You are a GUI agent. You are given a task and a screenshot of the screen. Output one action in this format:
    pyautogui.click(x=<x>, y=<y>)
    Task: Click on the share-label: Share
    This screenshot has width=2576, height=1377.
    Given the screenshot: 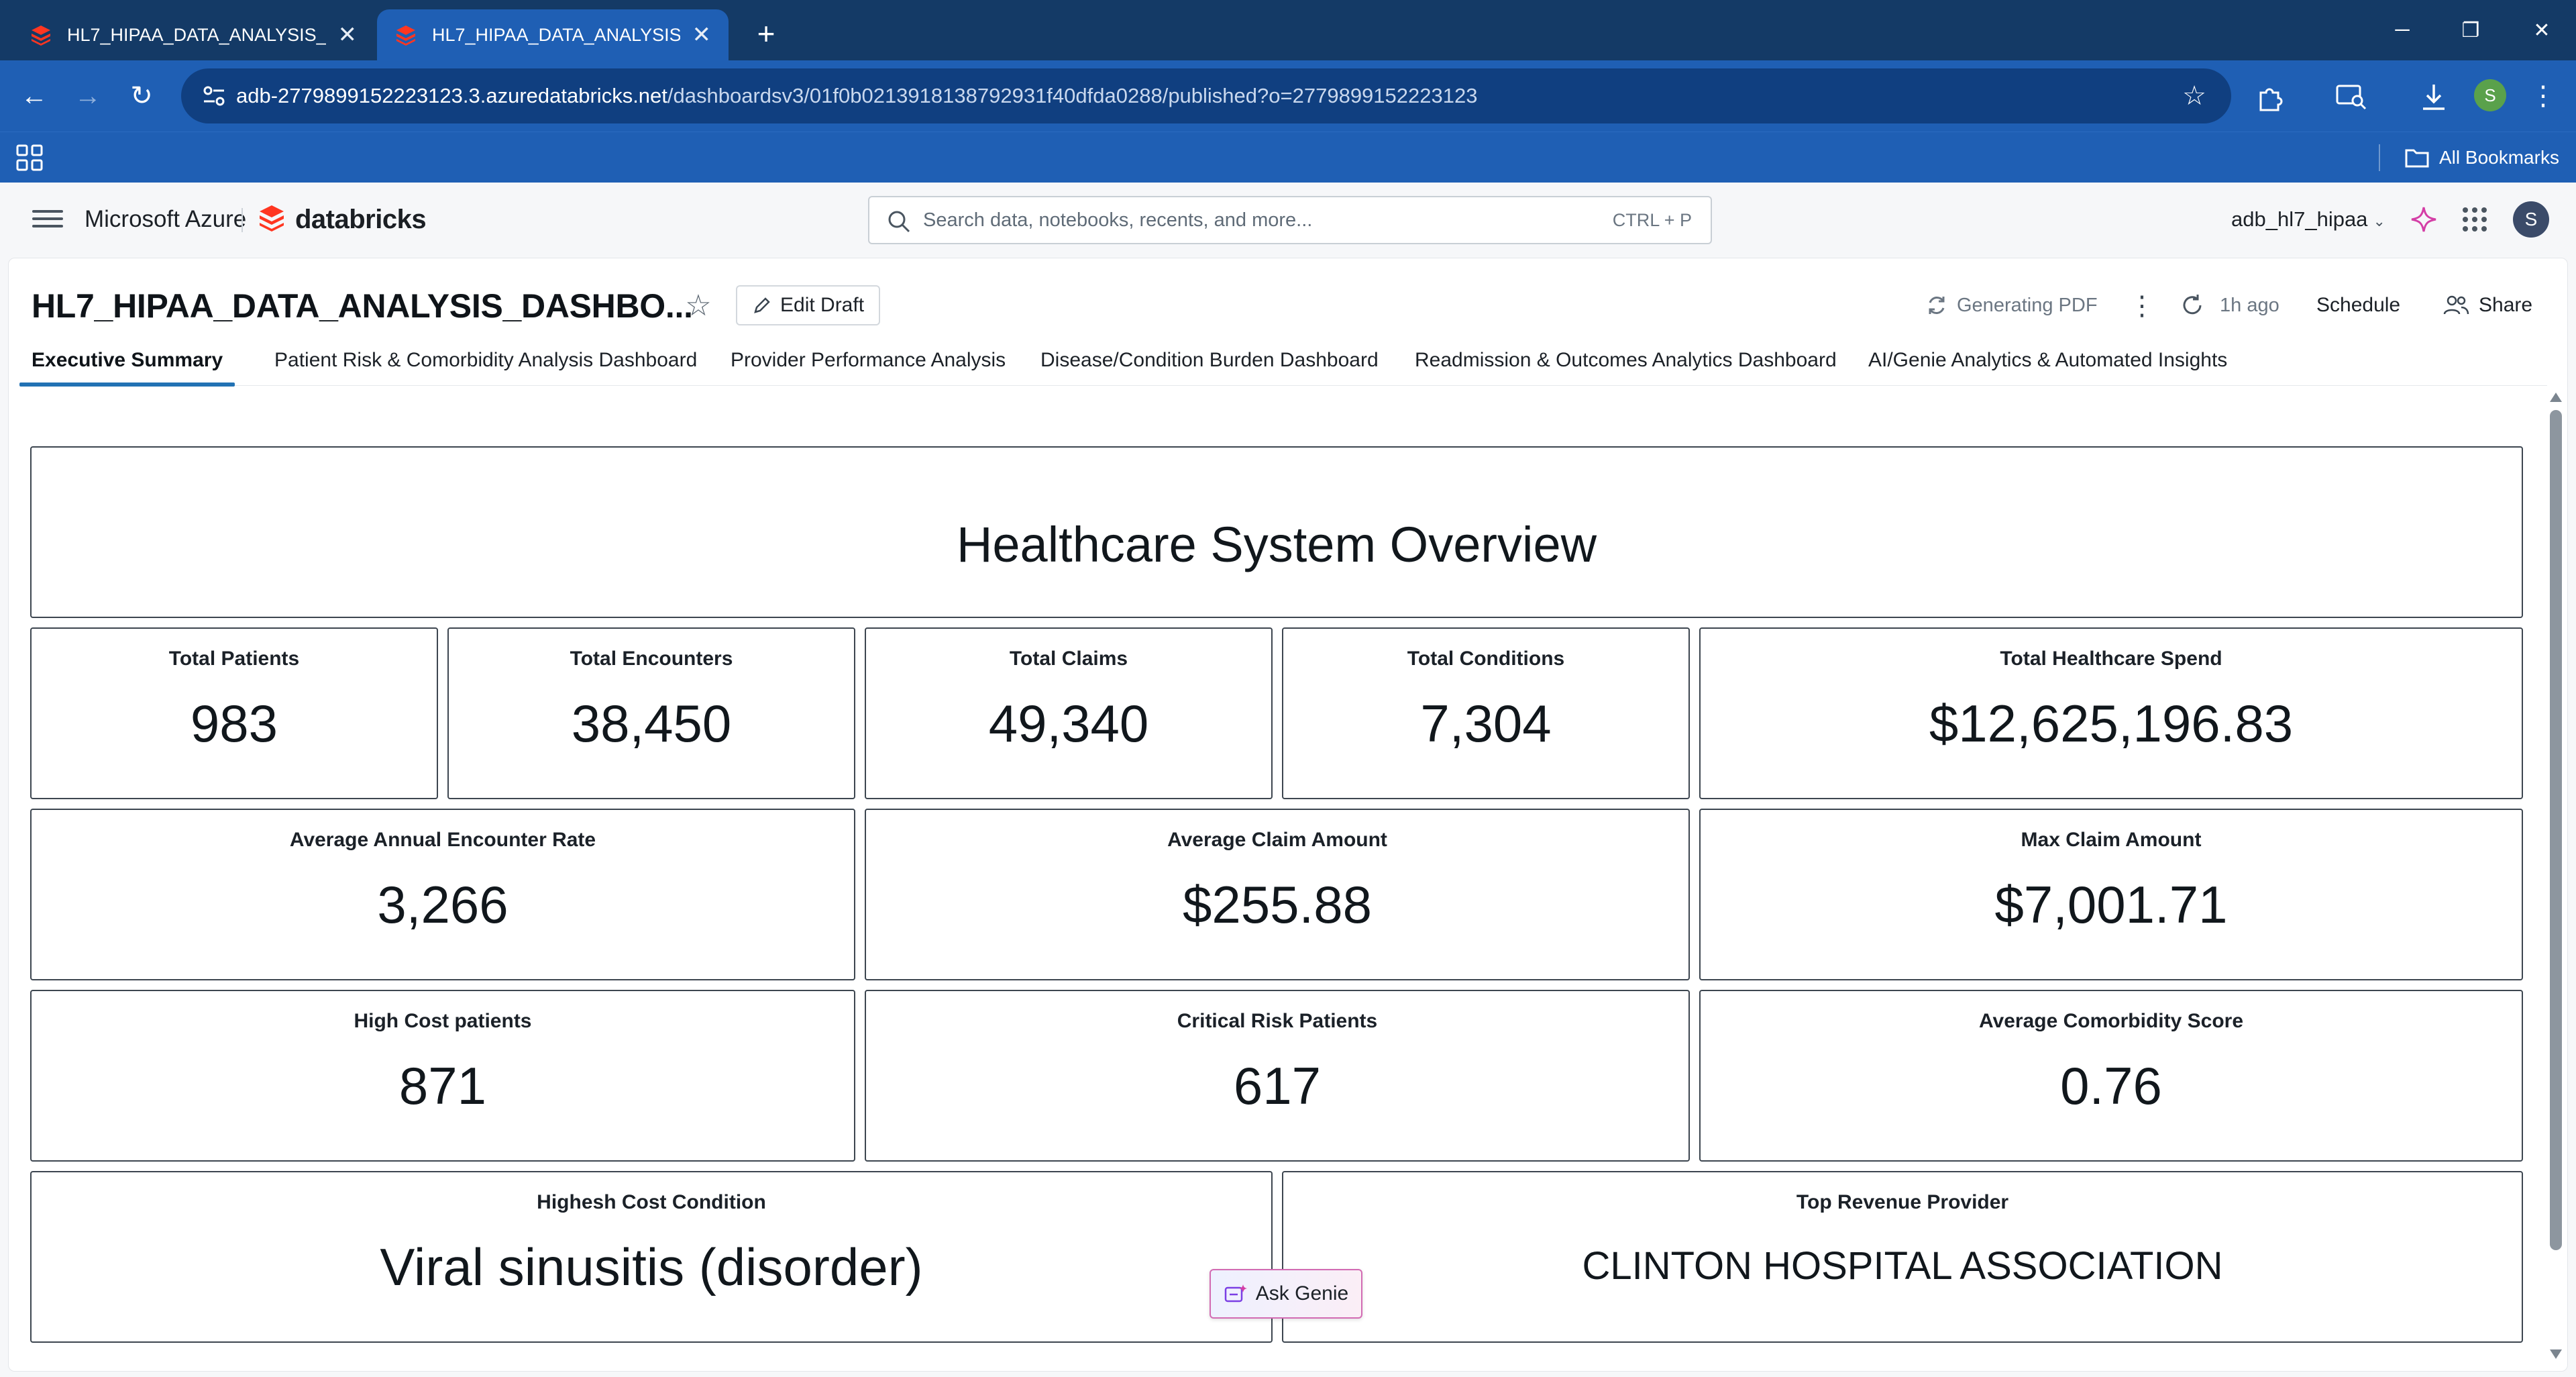 What is the action you would take?
    pyautogui.click(x=2506, y=305)
    